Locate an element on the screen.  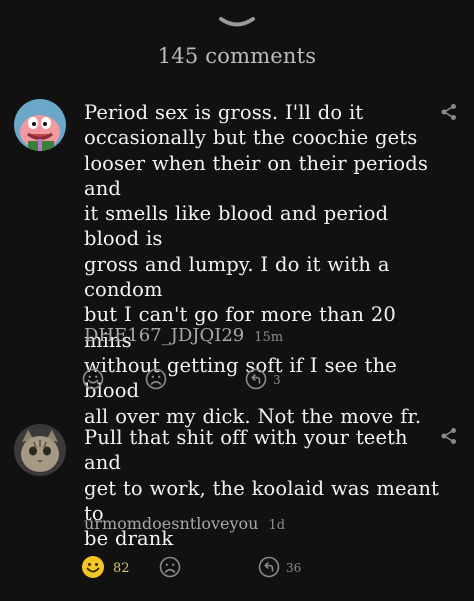
reply-count: 3 is located at coordinates (277, 380).